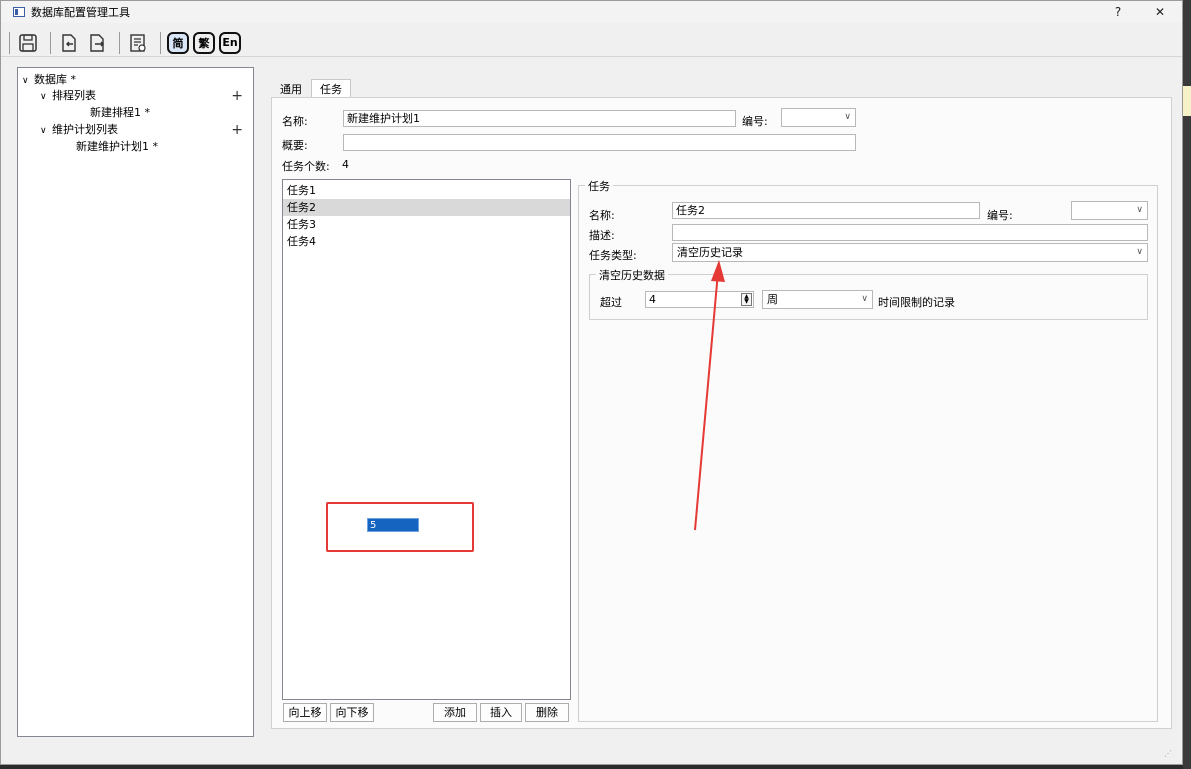  What do you see at coordinates (178, 42) in the screenshot?
I see `lang-simplified-button: 简` at bounding box center [178, 42].